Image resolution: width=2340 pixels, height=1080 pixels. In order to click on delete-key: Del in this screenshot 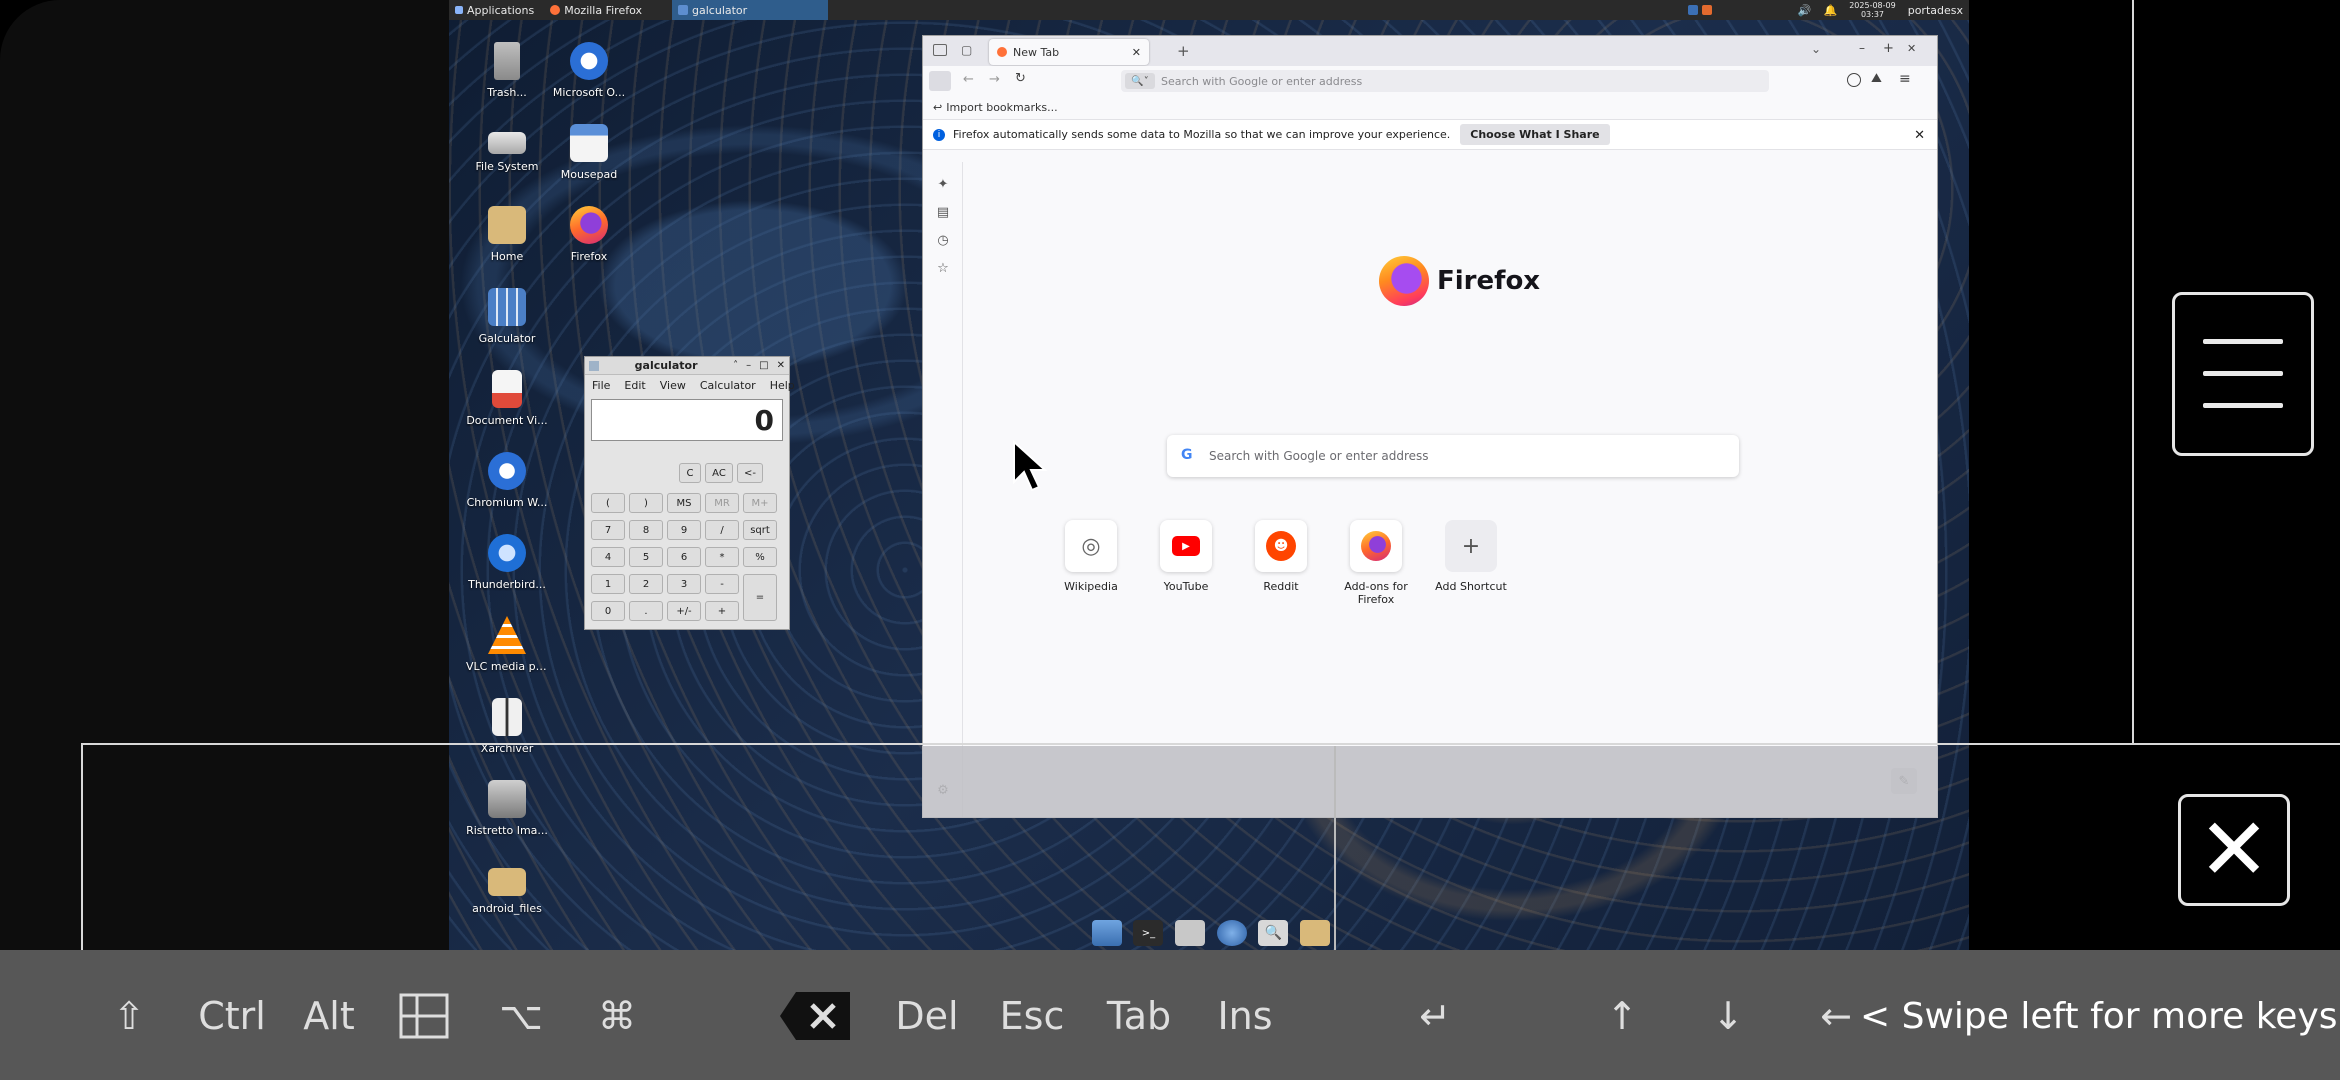, I will do `click(926, 1016)`.